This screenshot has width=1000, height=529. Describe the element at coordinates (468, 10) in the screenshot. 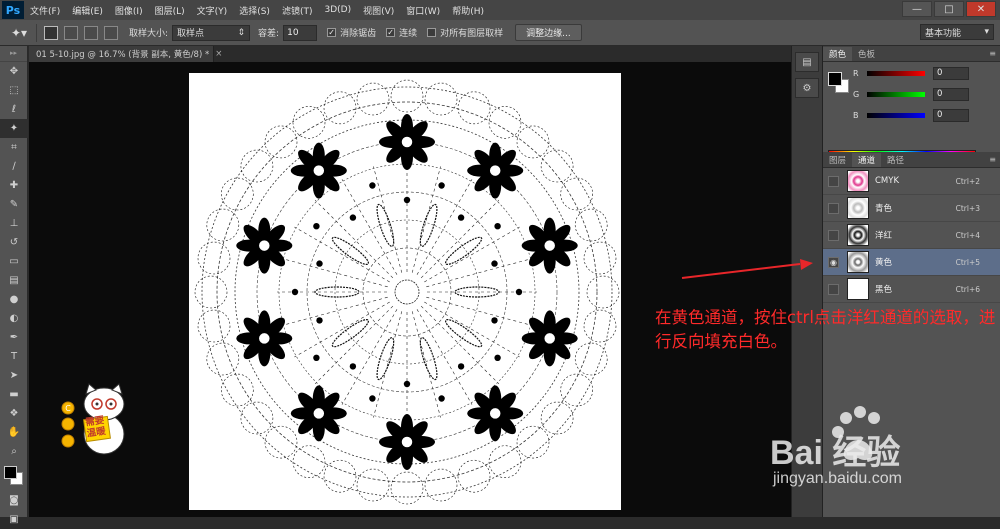

I see `menu-help: 帮助(H)` at that location.